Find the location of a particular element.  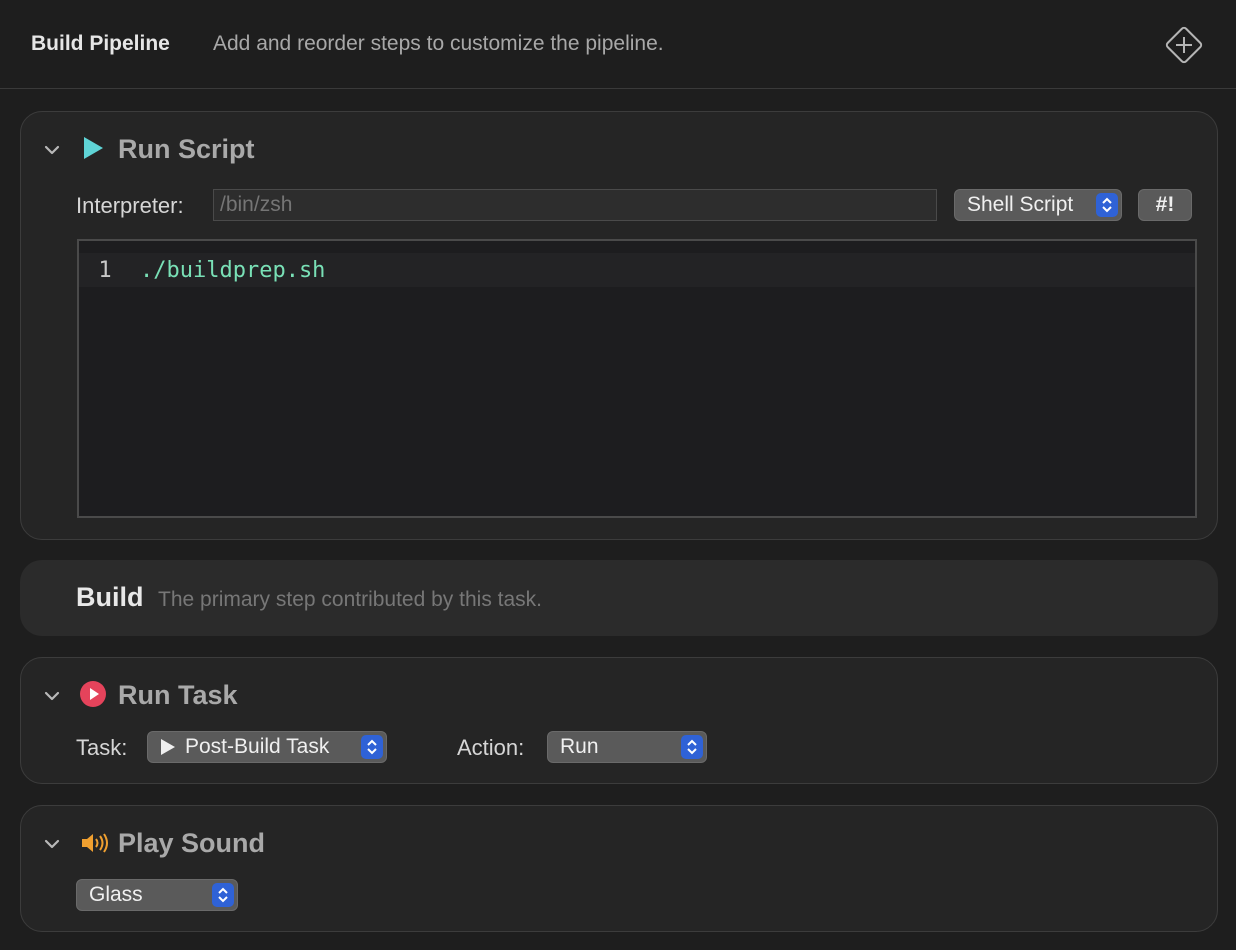

collapse-run-task-button is located at coordinates (52, 696).